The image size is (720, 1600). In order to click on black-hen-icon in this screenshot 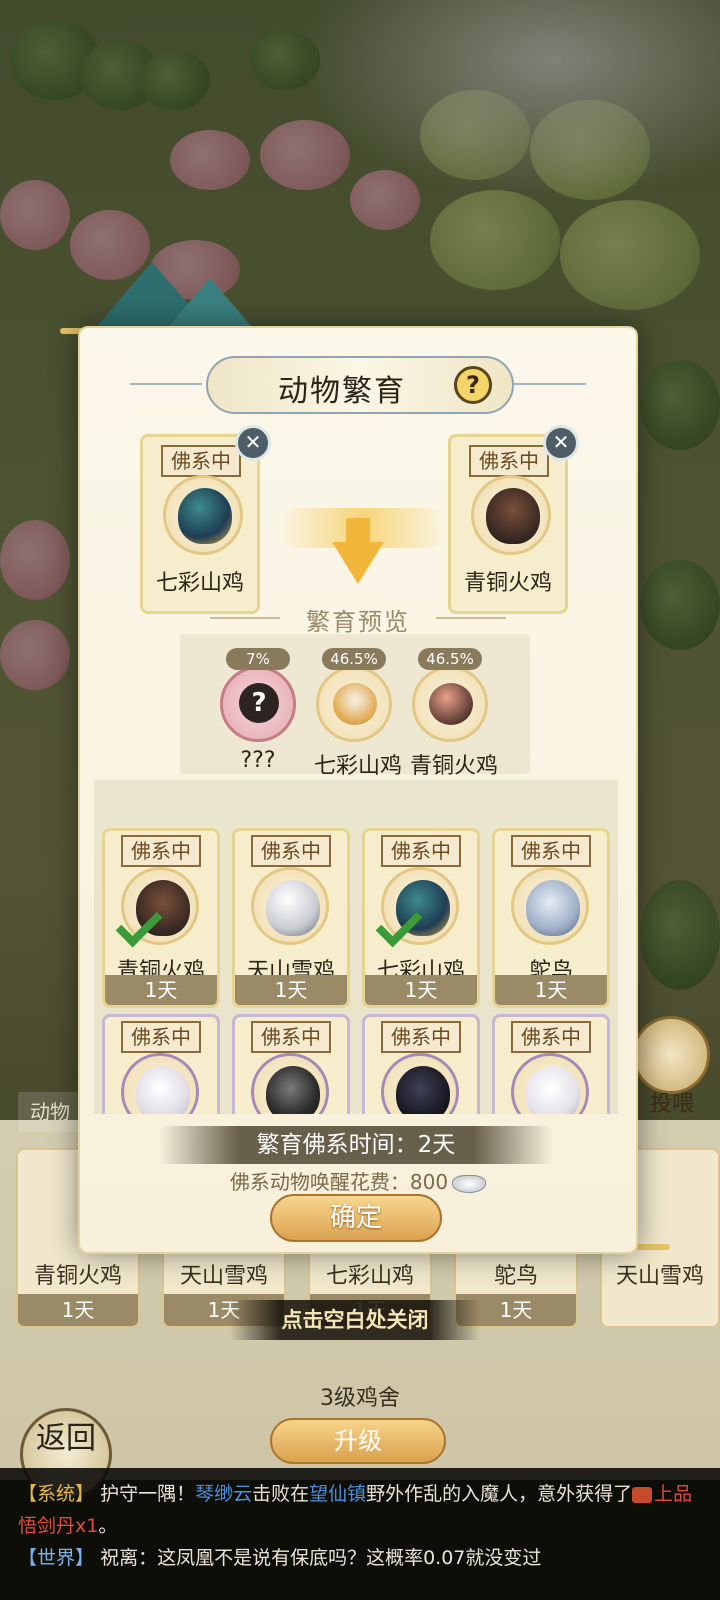, I will do `click(420, 1083)`.